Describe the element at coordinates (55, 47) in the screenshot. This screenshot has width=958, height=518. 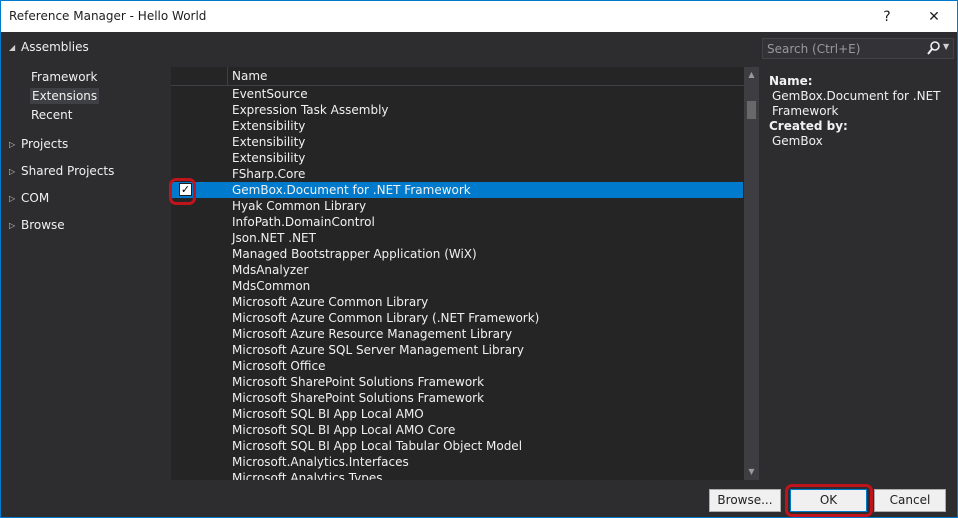
I see `nav-group-label: Assemblies` at that location.